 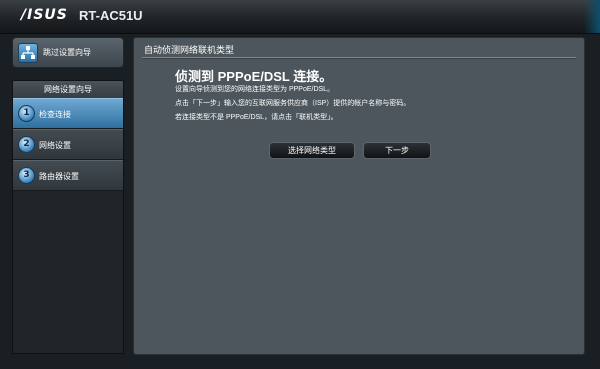 What do you see at coordinates (28, 53) in the screenshot?
I see `network-icon` at bounding box center [28, 53].